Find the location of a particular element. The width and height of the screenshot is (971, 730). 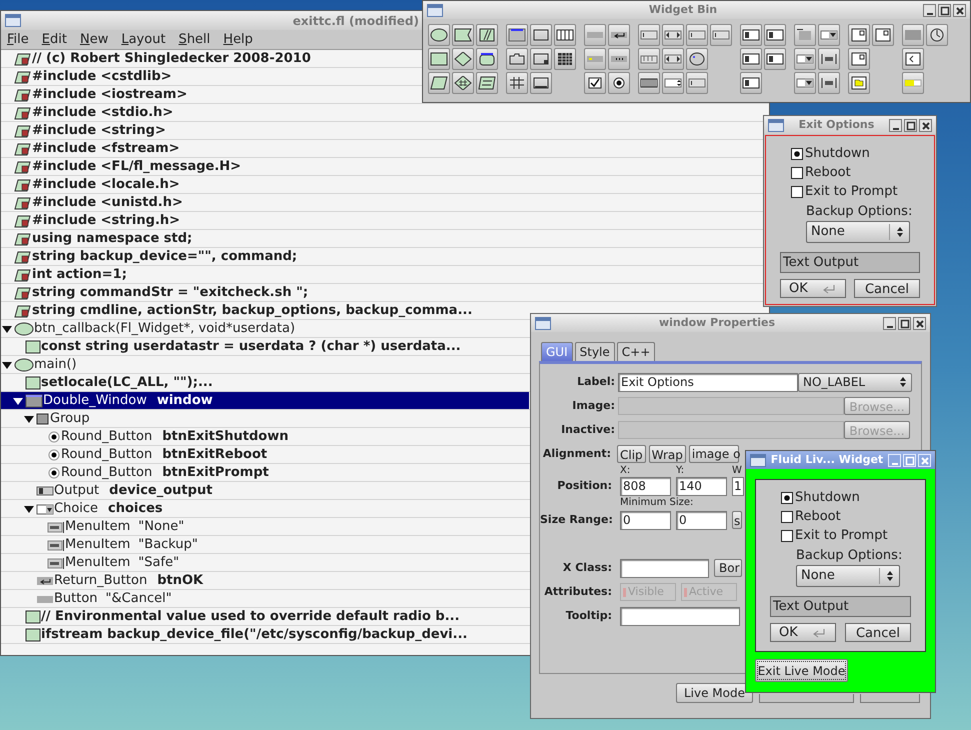

tree-row: #include <string> is located at coordinates (84, 130).